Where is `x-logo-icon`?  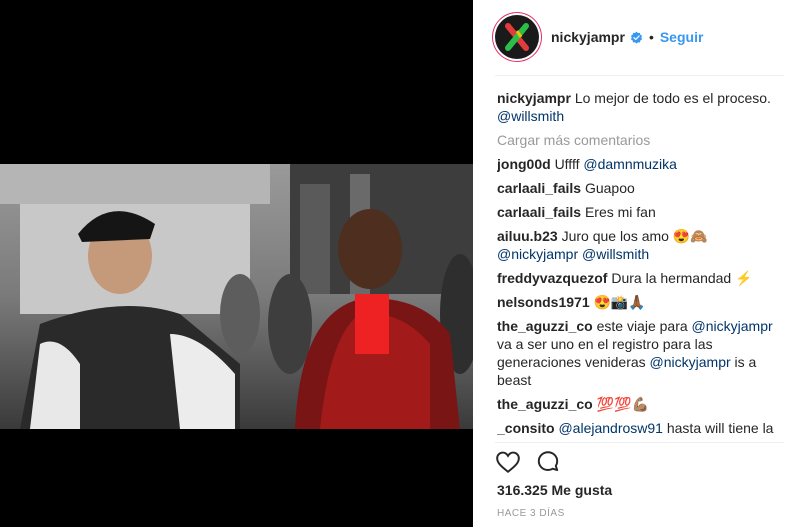
x-logo-icon is located at coordinates (517, 37).